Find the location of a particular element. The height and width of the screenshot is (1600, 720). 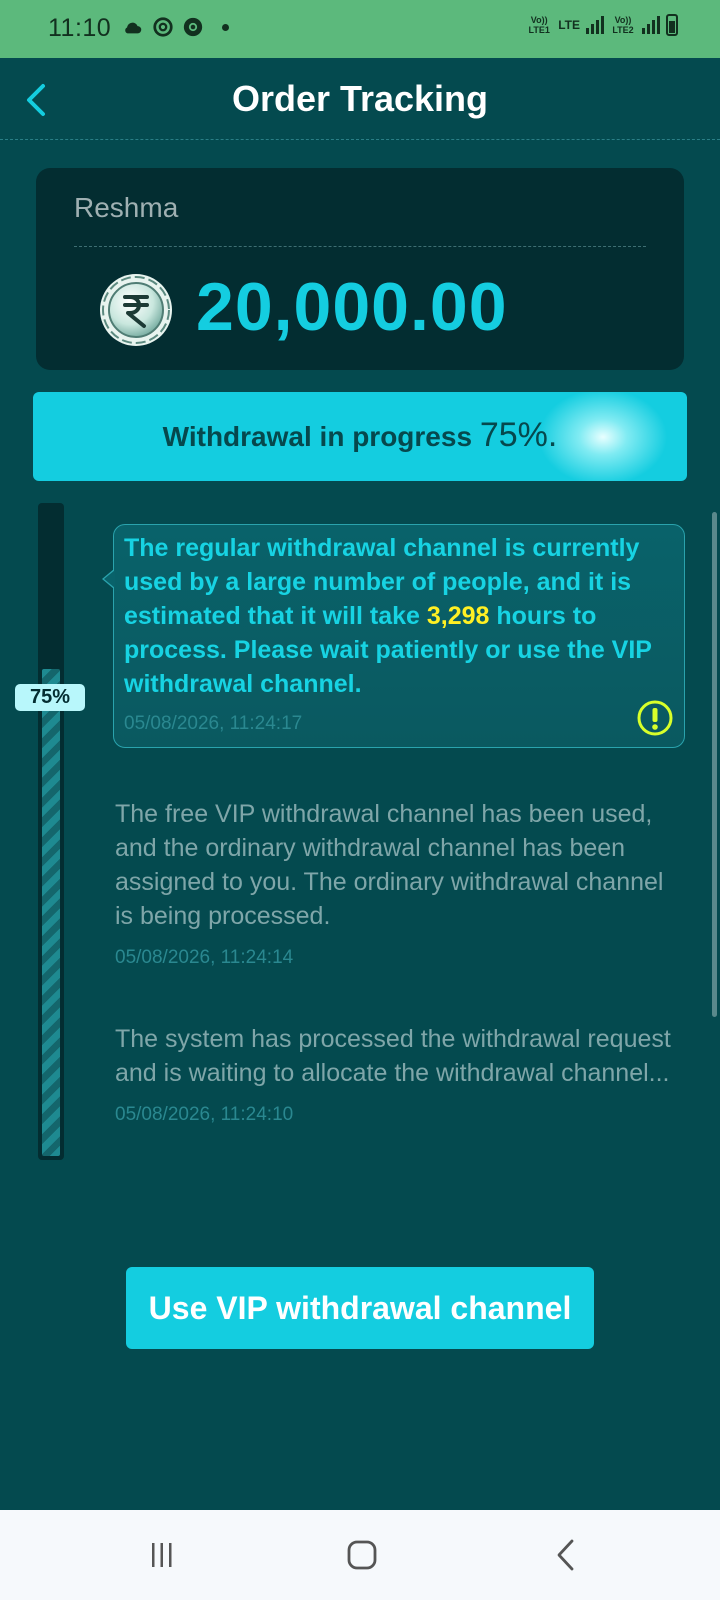

recents-button is located at coordinates (162, 1555).